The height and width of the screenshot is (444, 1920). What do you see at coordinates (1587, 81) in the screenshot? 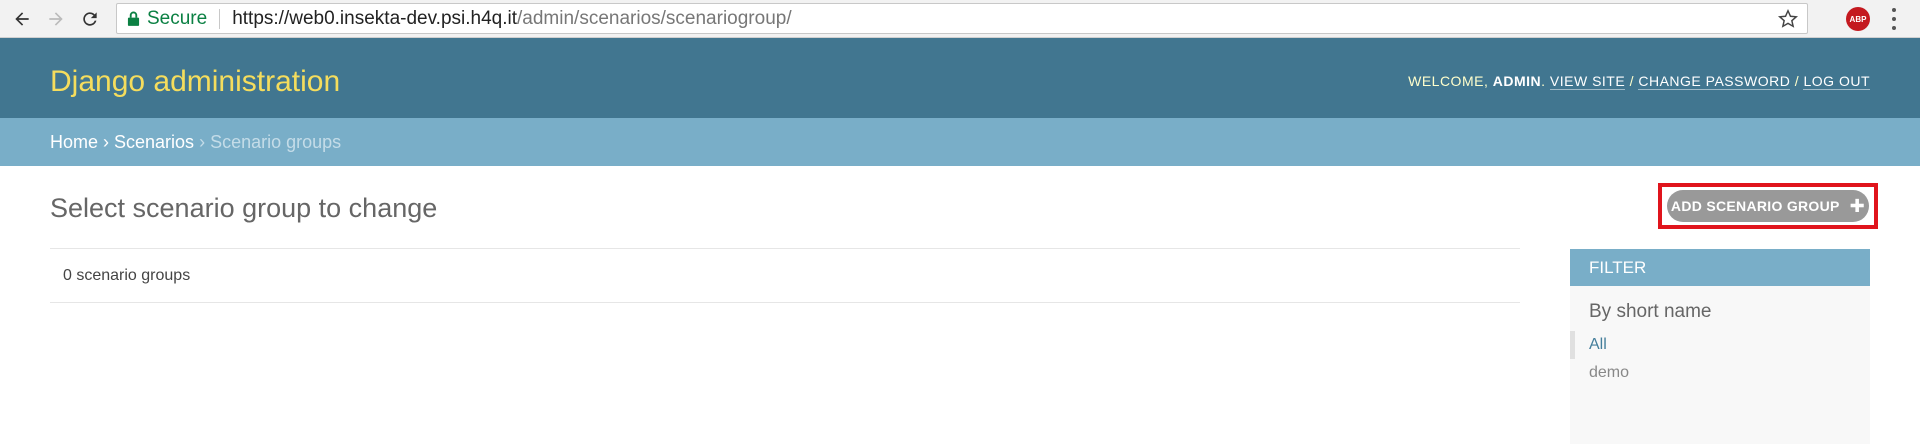
I see `view-site-link: View site` at bounding box center [1587, 81].